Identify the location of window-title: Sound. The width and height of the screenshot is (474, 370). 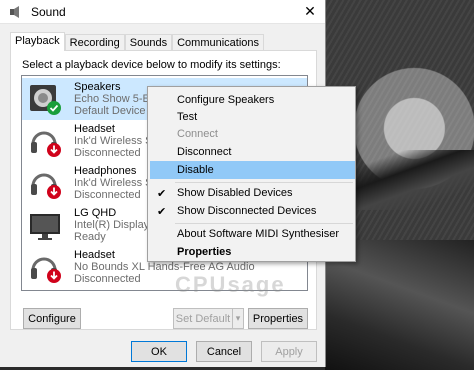
(48, 11).